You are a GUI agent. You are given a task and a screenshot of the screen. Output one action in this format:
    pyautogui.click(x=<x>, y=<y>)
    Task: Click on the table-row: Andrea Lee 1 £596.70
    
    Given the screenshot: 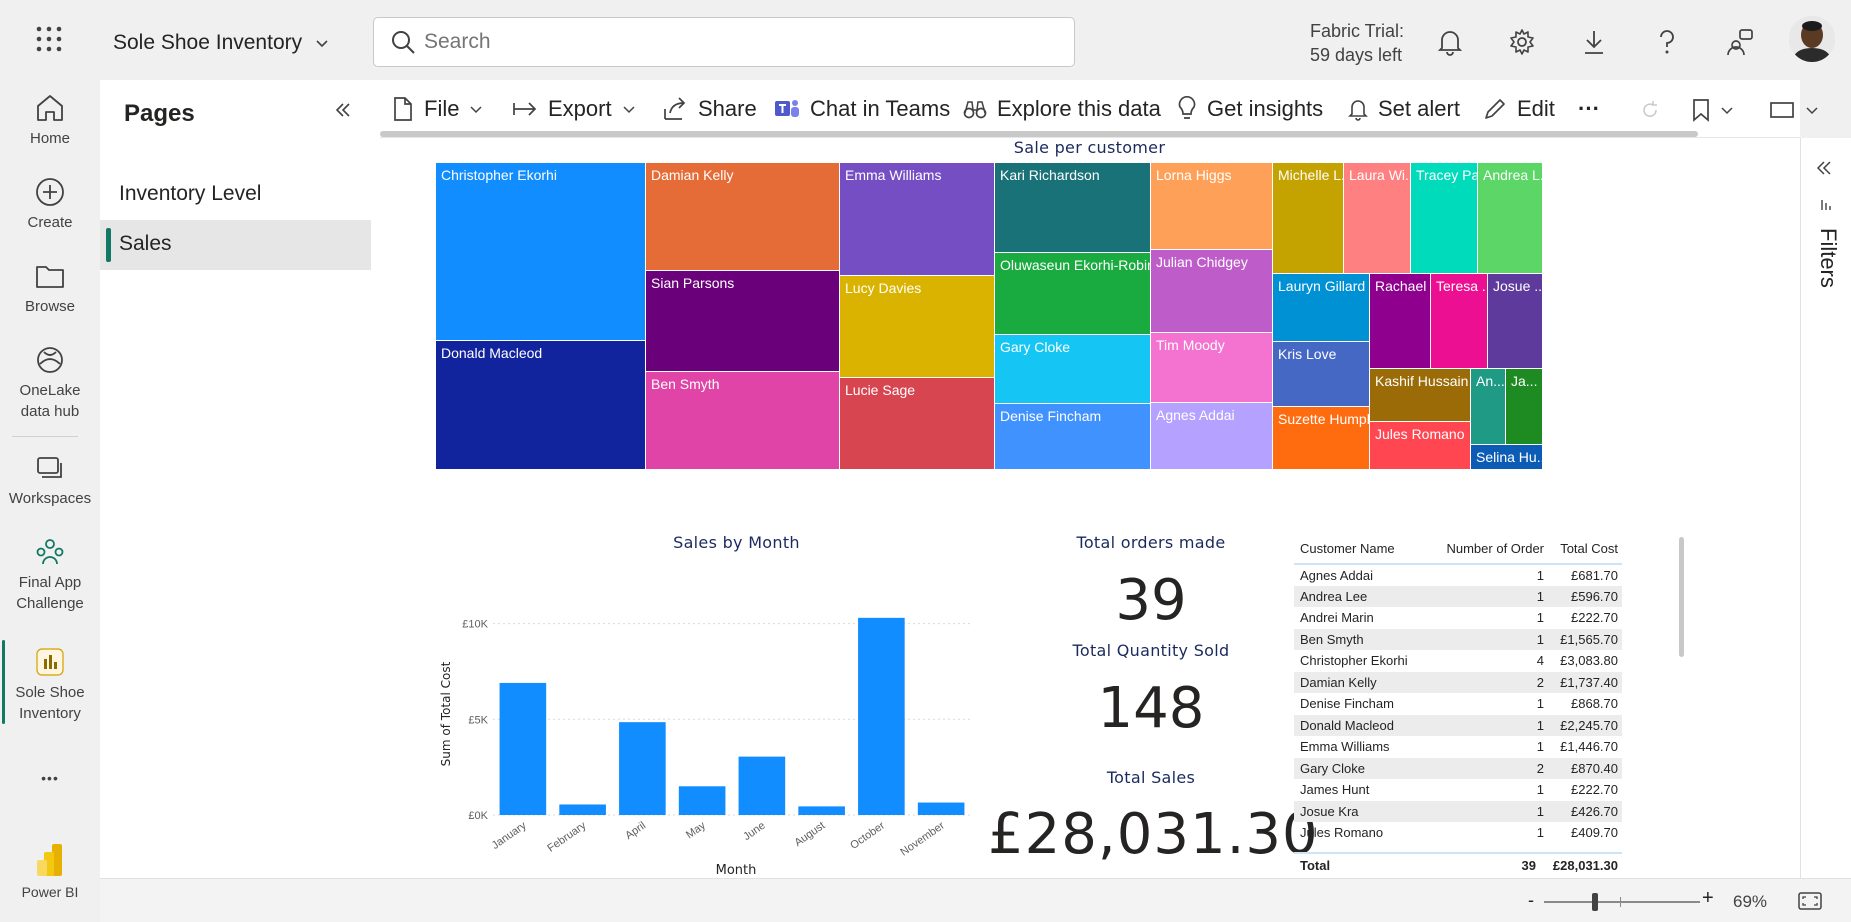 What is the action you would take?
    pyautogui.click(x=1458, y=596)
    